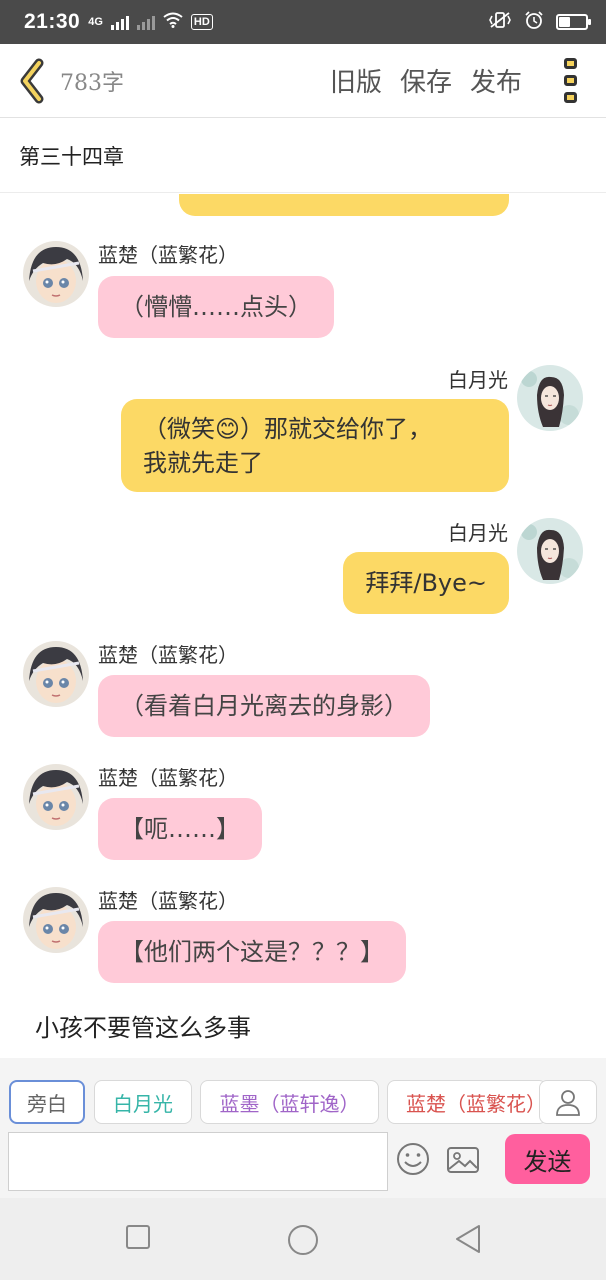 Image resolution: width=606 pixels, height=1280 pixels. Describe the element at coordinates (500, 22) in the screenshot. I see `vibrate-icon` at that location.